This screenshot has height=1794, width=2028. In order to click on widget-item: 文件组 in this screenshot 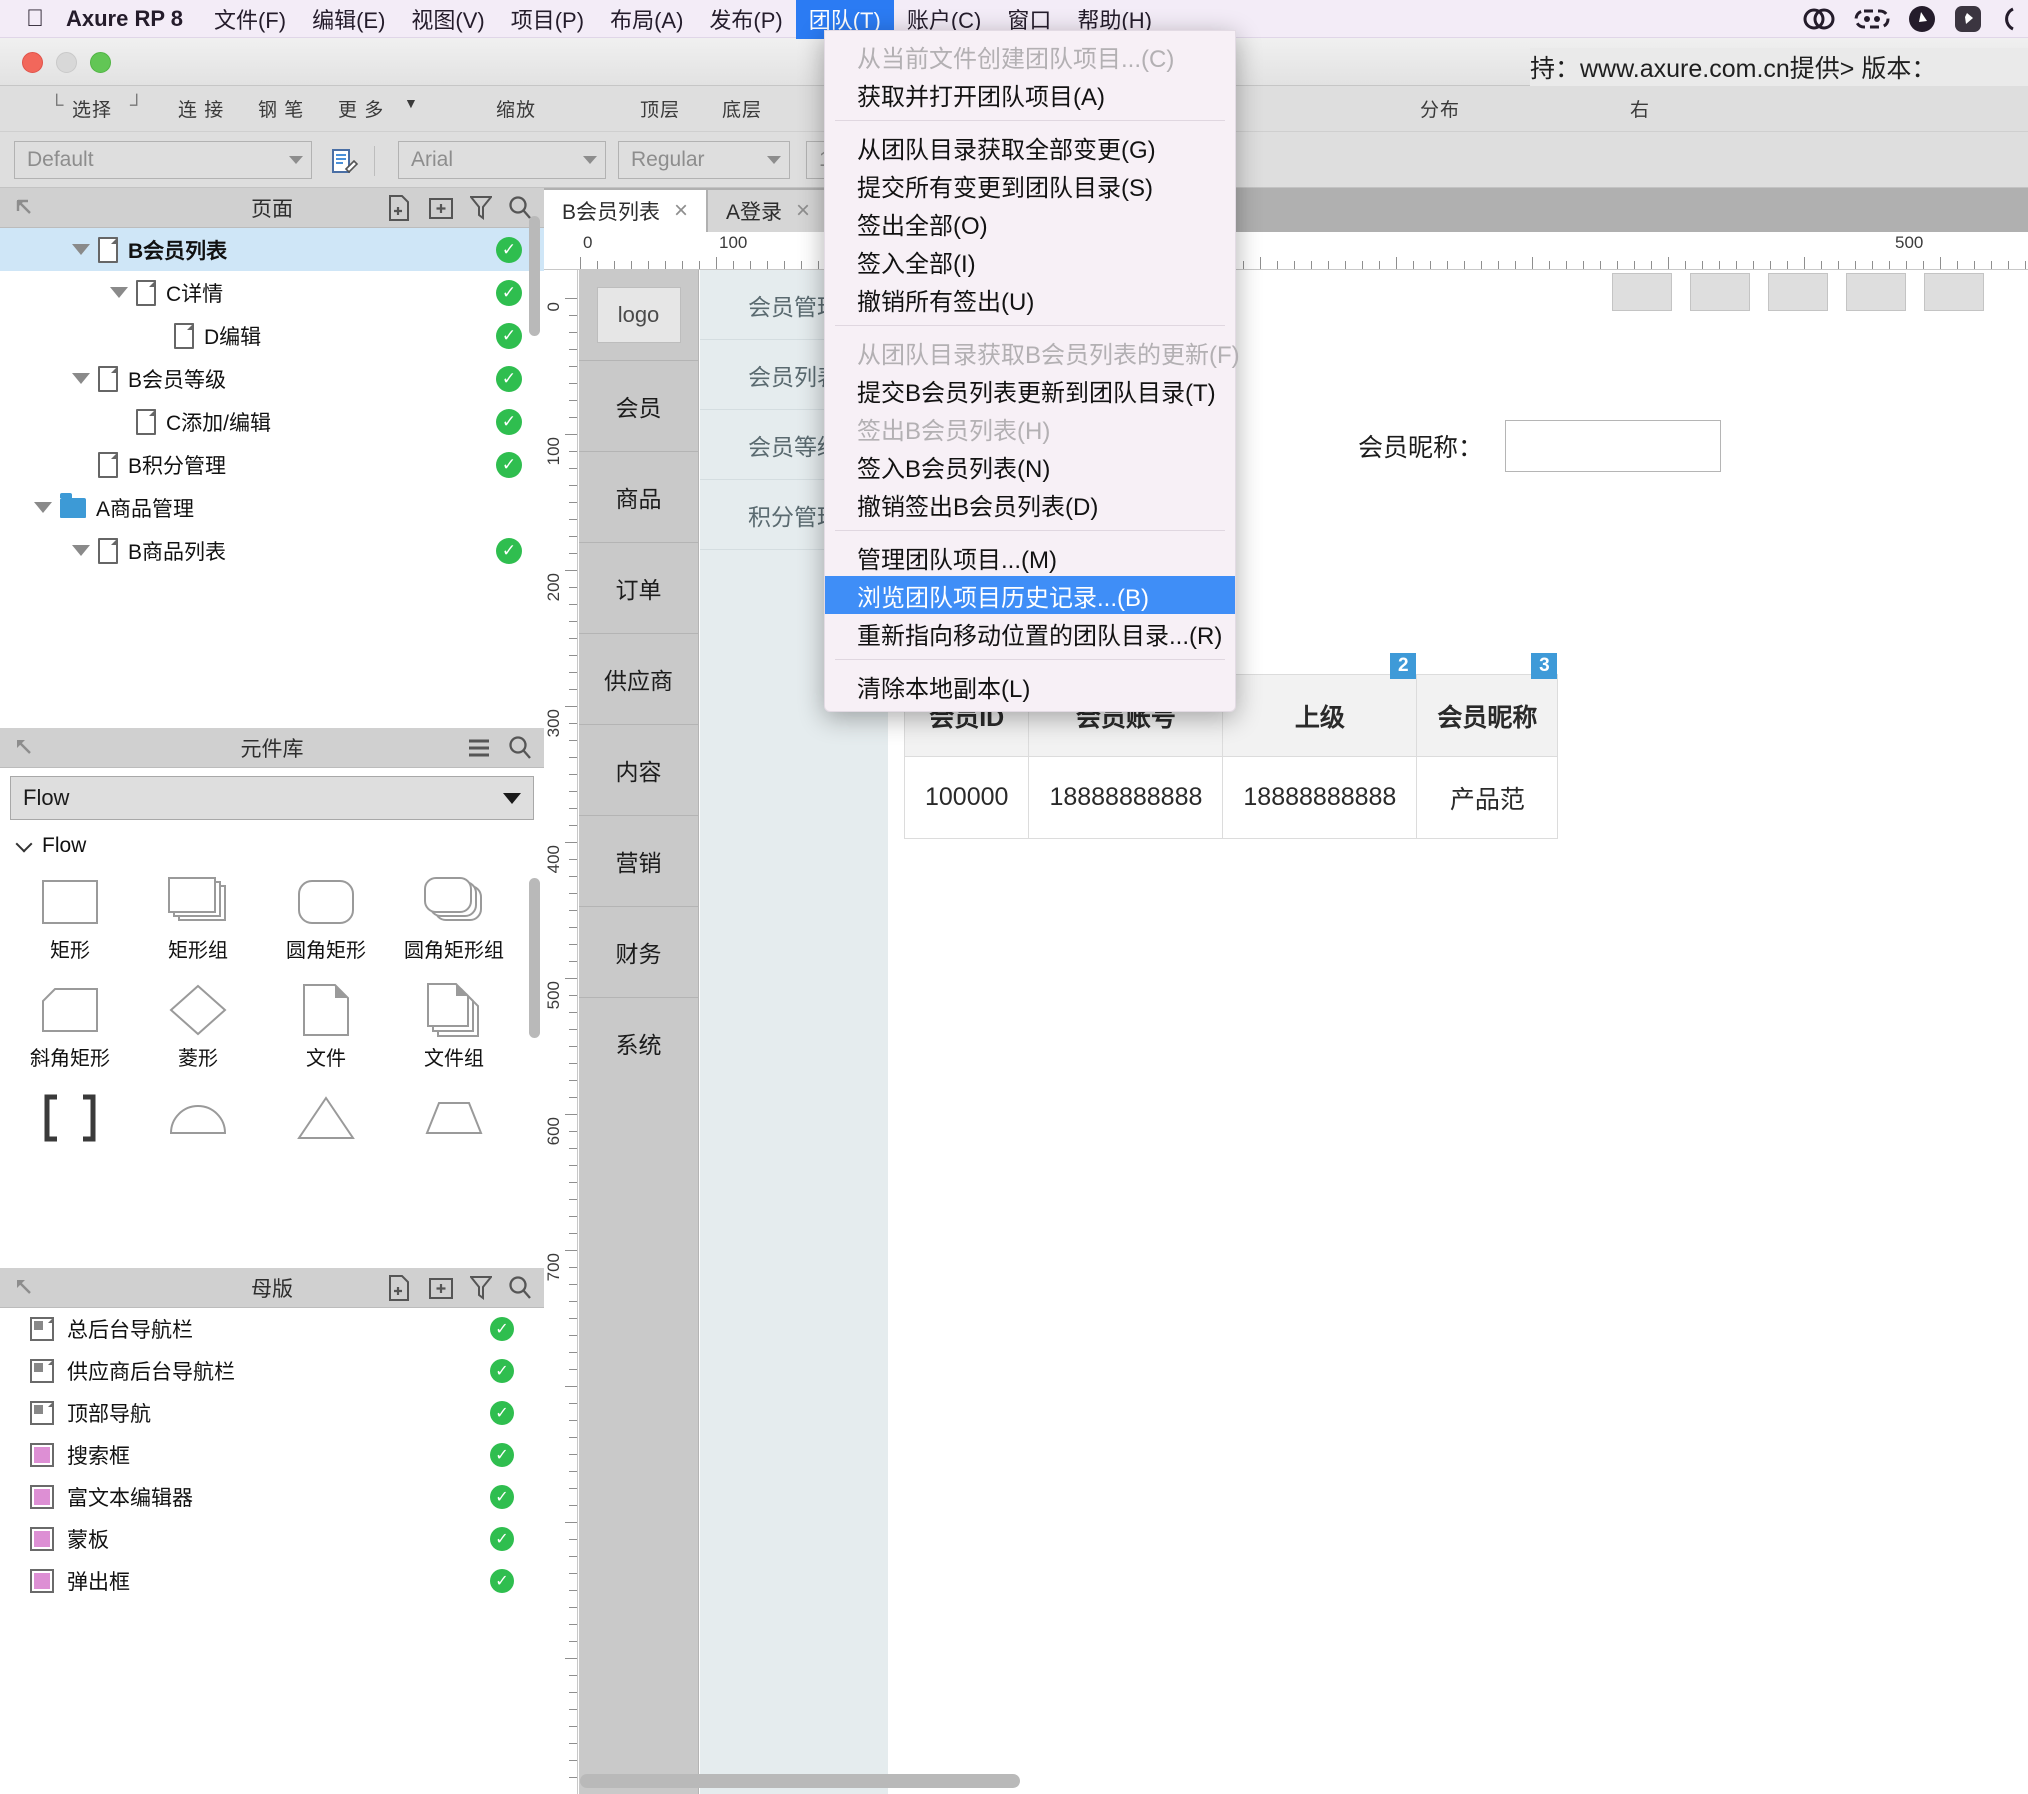, I will do `click(454, 1030)`.